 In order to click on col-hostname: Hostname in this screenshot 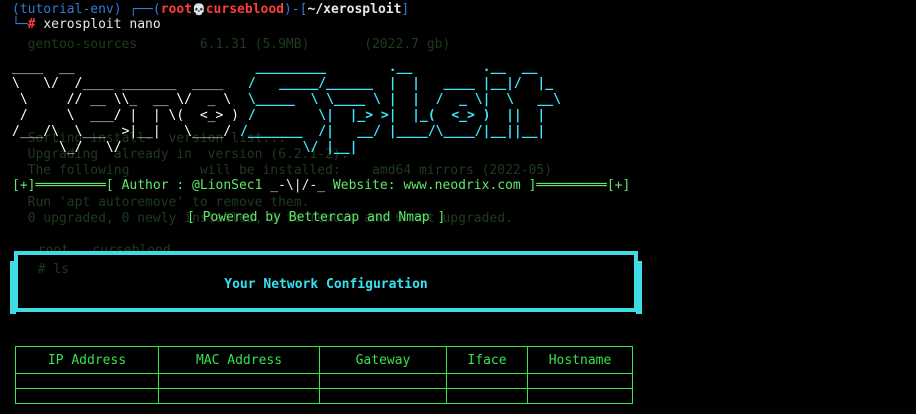, I will do `click(580, 360)`.